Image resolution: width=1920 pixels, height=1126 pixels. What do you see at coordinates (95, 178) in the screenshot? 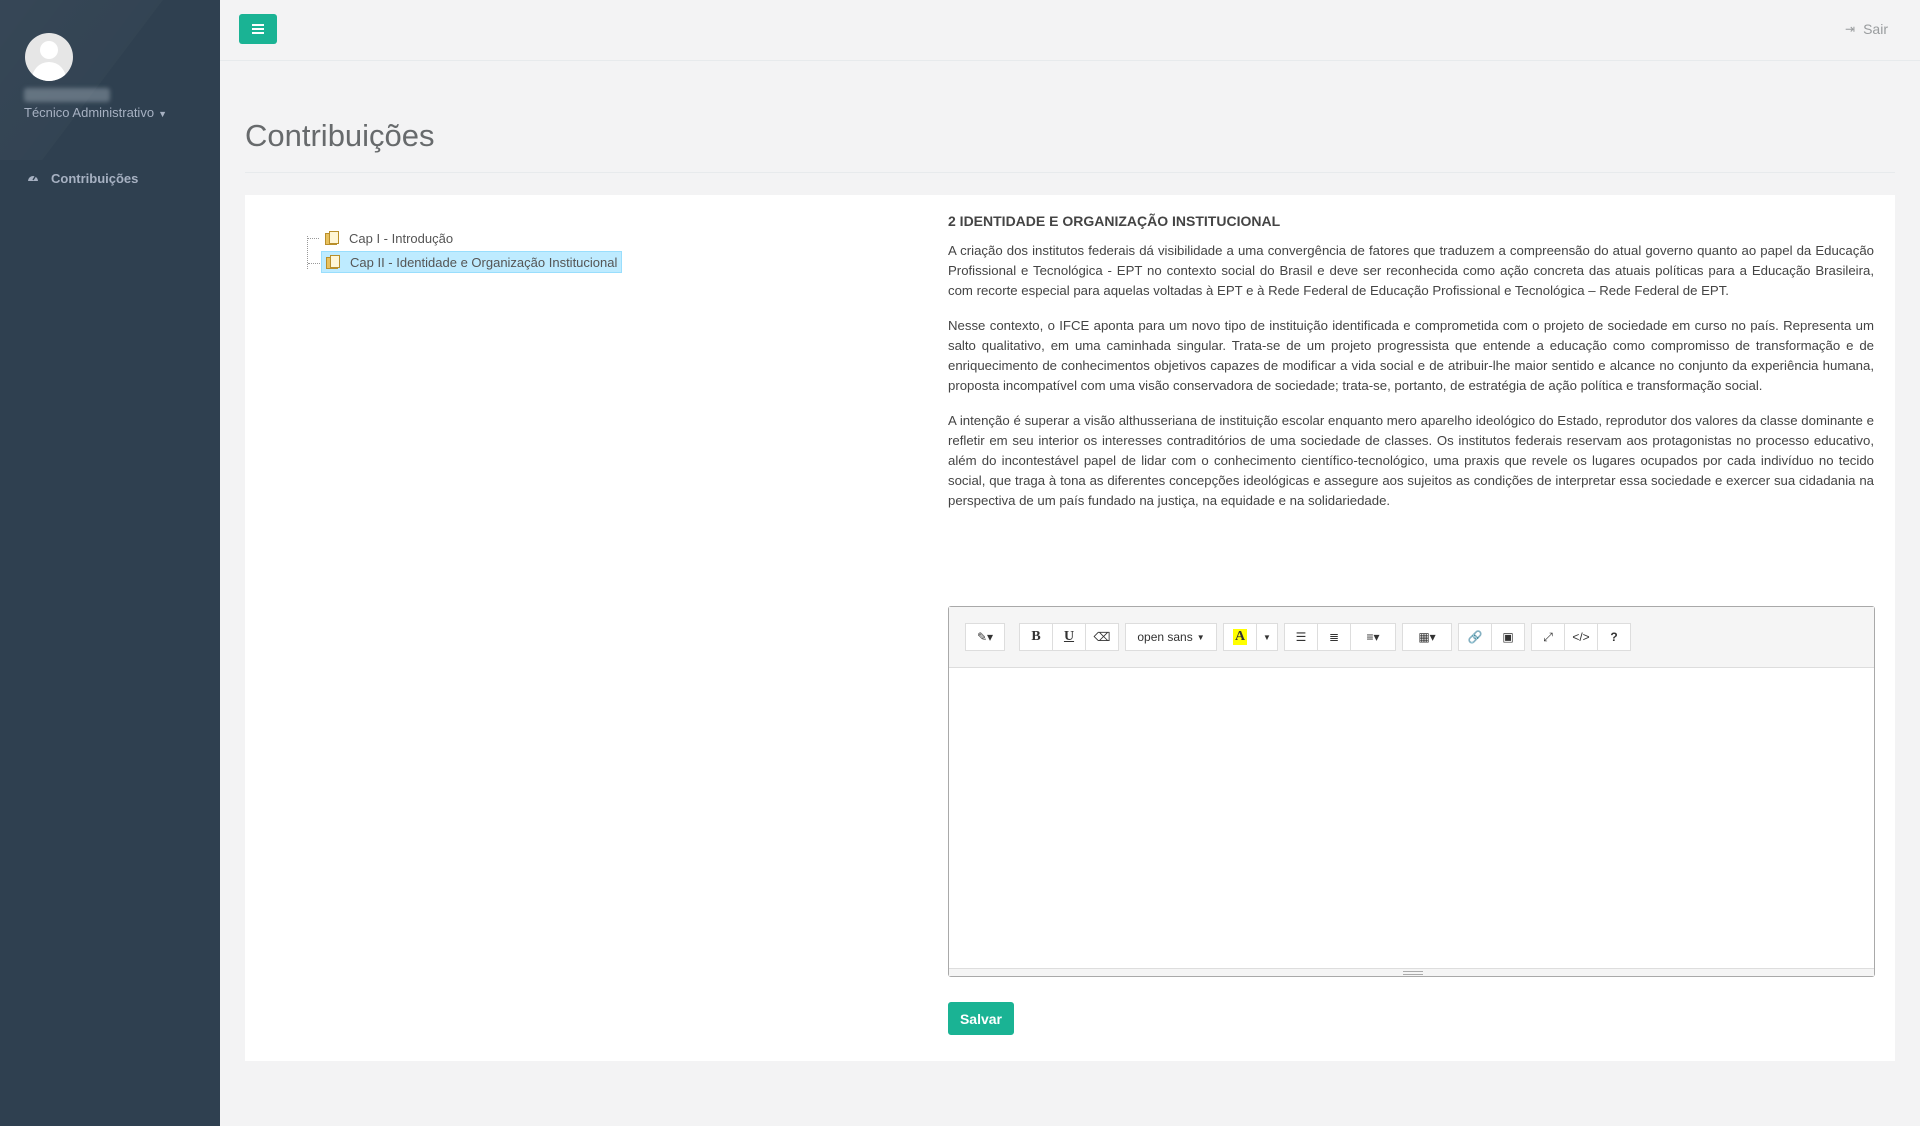
I see `sidebar-item-label: Contribuições` at bounding box center [95, 178].